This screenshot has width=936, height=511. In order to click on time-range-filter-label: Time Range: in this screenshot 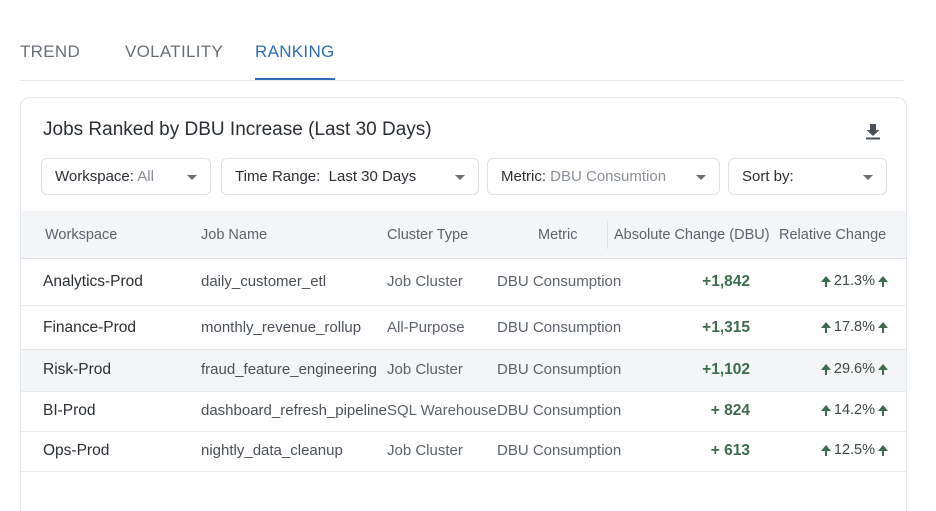, I will do `click(278, 176)`.